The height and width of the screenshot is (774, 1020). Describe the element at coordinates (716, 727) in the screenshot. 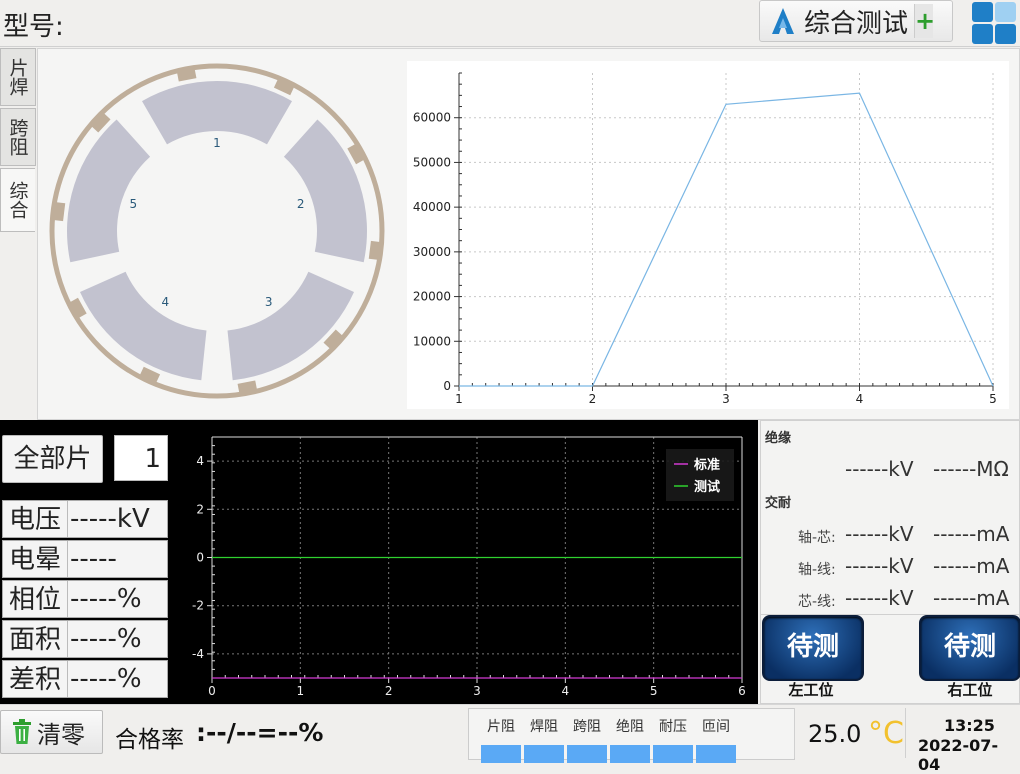

I see `status-item-label: 匝间` at that location.